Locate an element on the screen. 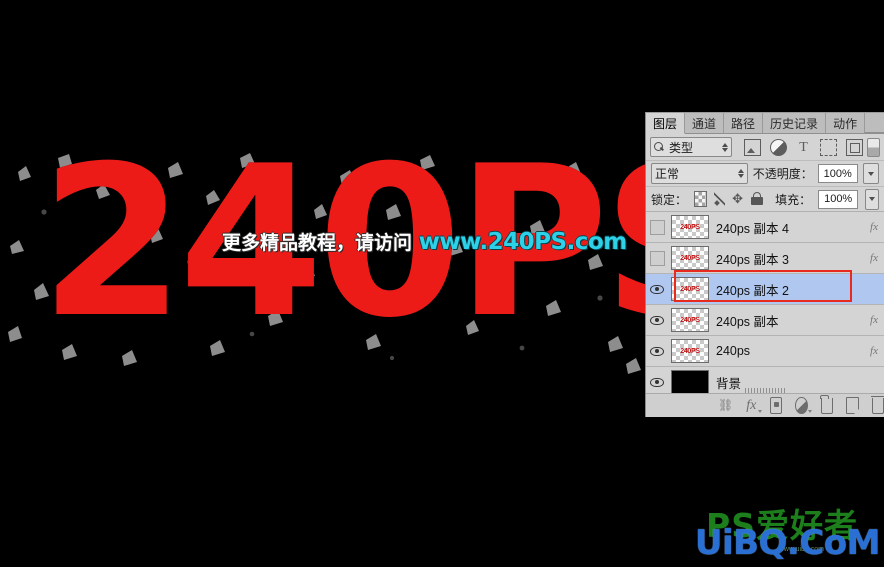 Image resolution: width=884 pixels, height=567 pixels. layer-thumbnail is located at coordinates (690, 382).